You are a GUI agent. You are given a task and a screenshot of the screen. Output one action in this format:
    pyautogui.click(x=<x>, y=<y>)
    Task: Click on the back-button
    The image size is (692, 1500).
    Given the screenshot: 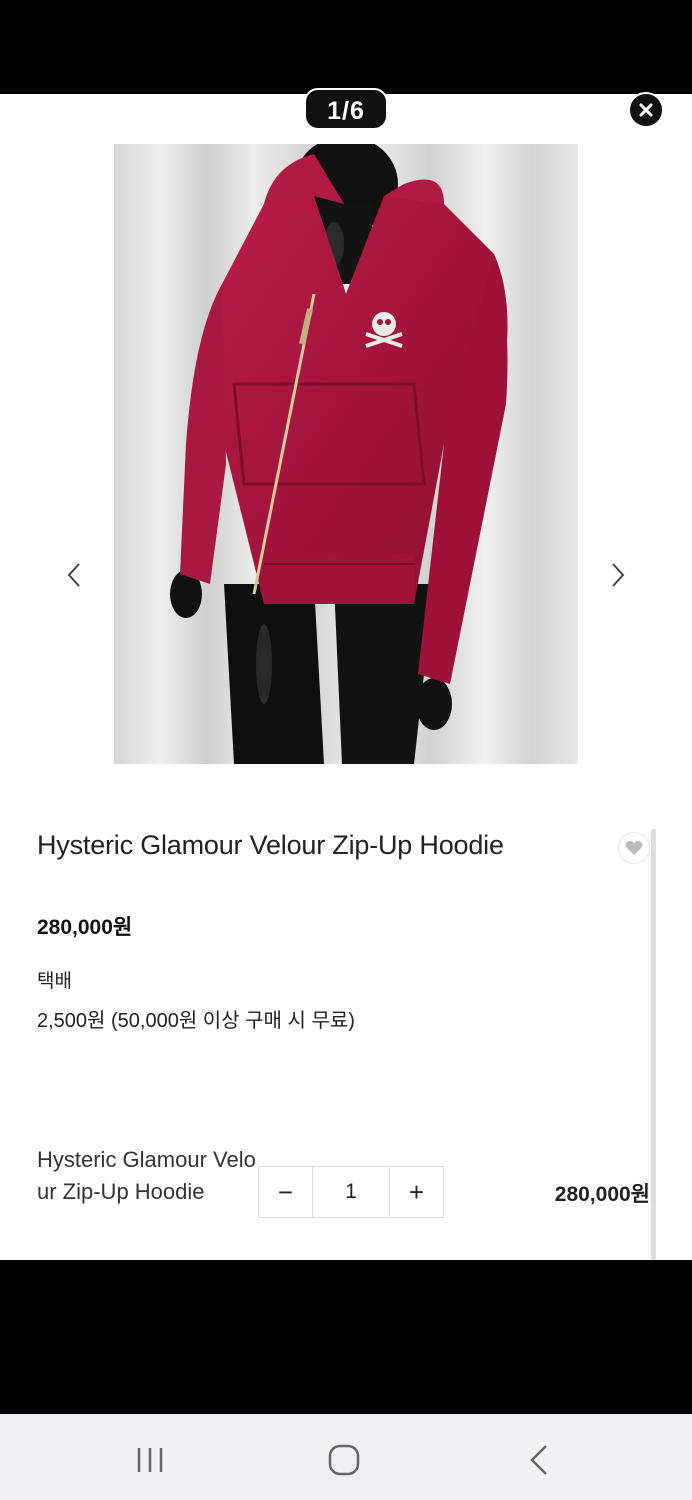 What is the action you would take?
    pyautogui.click(x=539, y=1460)
    